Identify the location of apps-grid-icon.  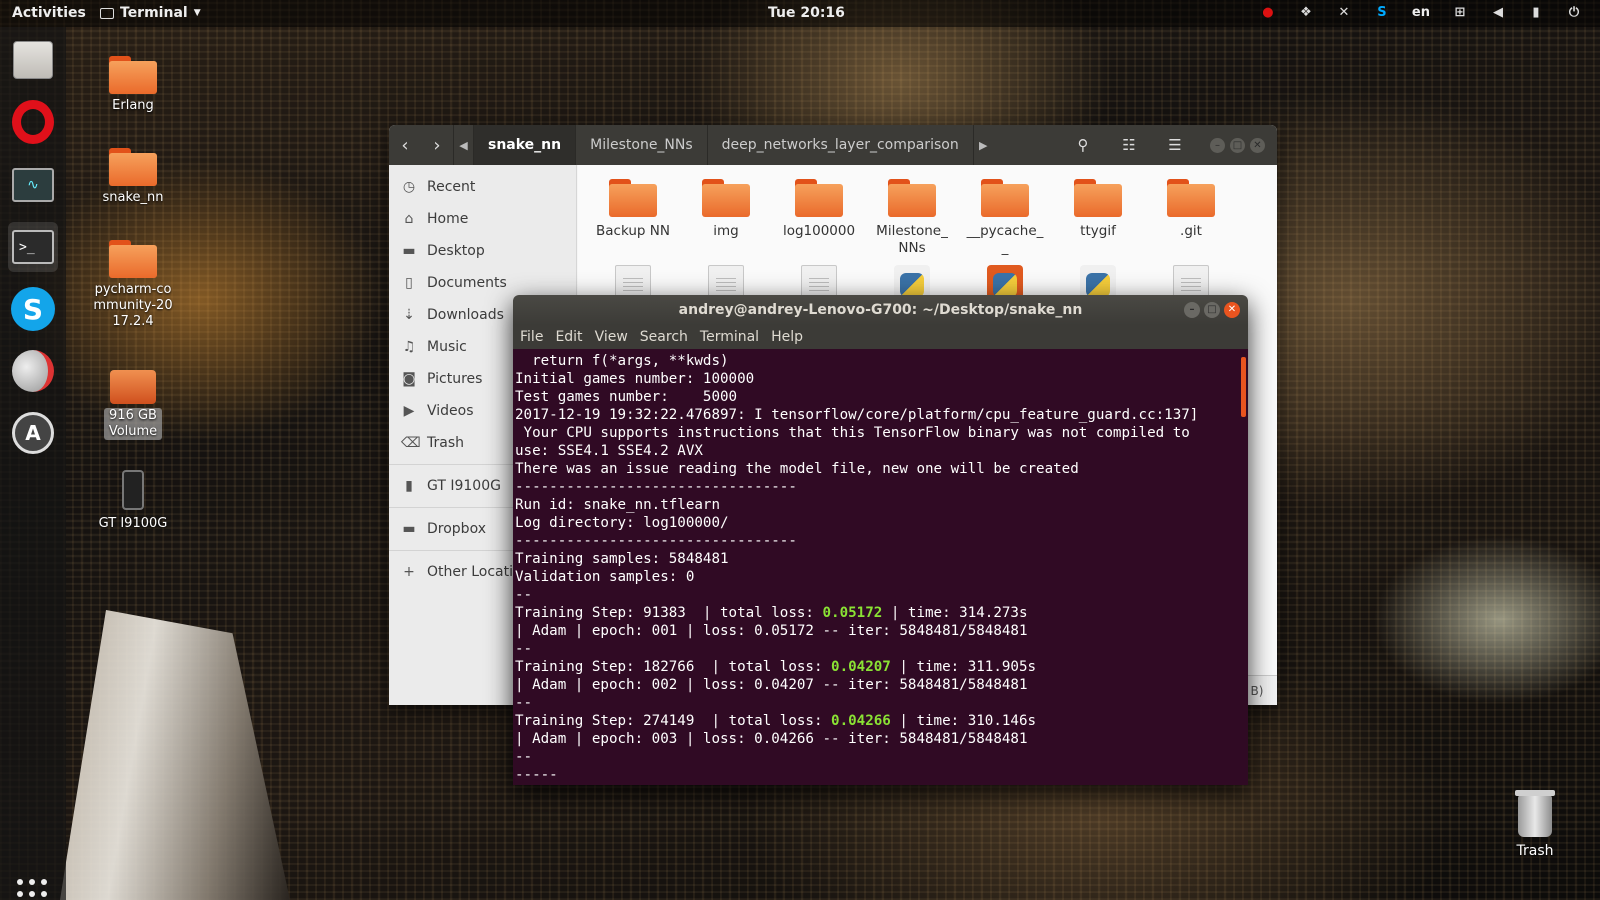
(33, 889).